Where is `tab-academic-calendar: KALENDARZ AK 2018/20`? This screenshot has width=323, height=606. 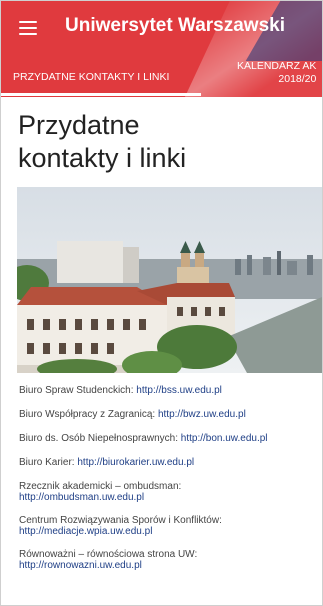 tab-academic-calendar: KALENDARZ AK 2018/20 is located at coordinates (276, 73).